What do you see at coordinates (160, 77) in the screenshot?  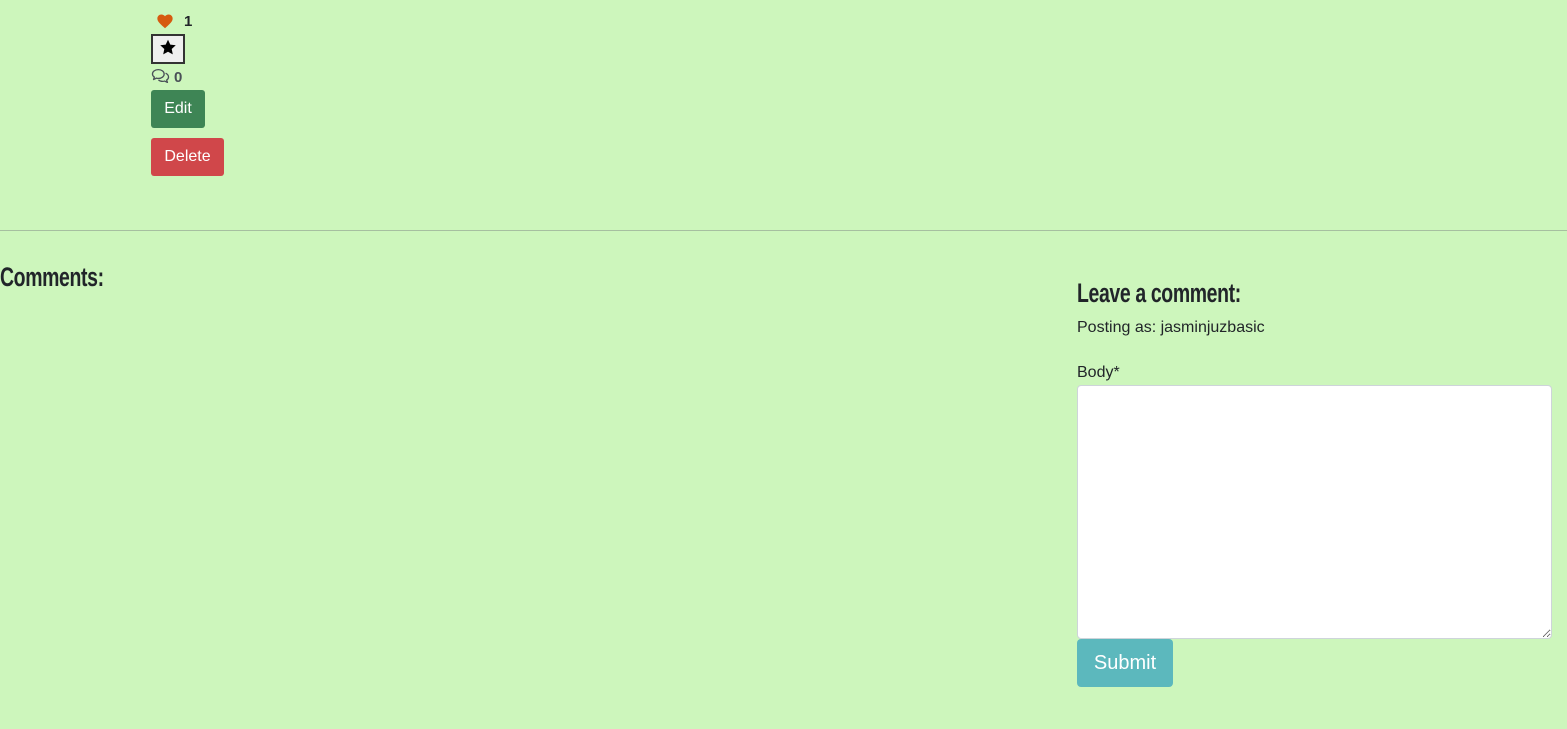 I see `comments-icon` at bounding box center [160, 77].